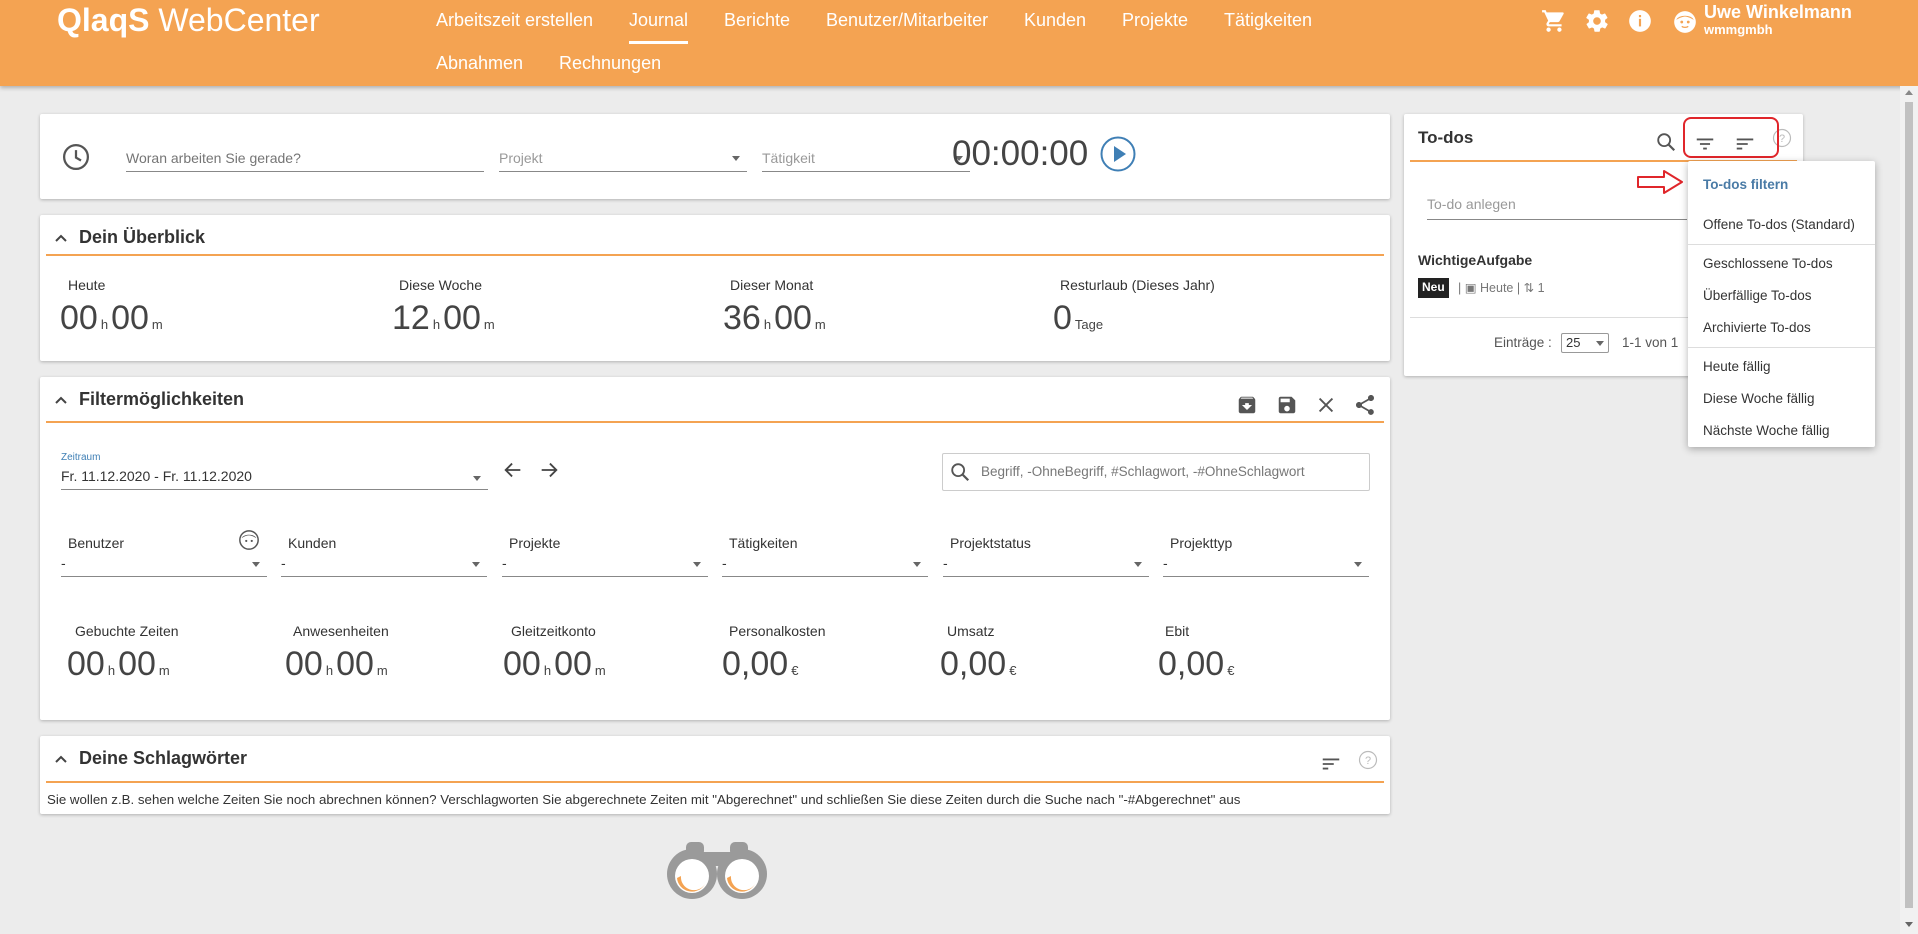 The image size is (1918, 934). What do you see at coordinates (1268, 20) in the screenshot?
I see `nav-taetigkeiten: Tätigkeiten` at bounding box center [1268, 20].